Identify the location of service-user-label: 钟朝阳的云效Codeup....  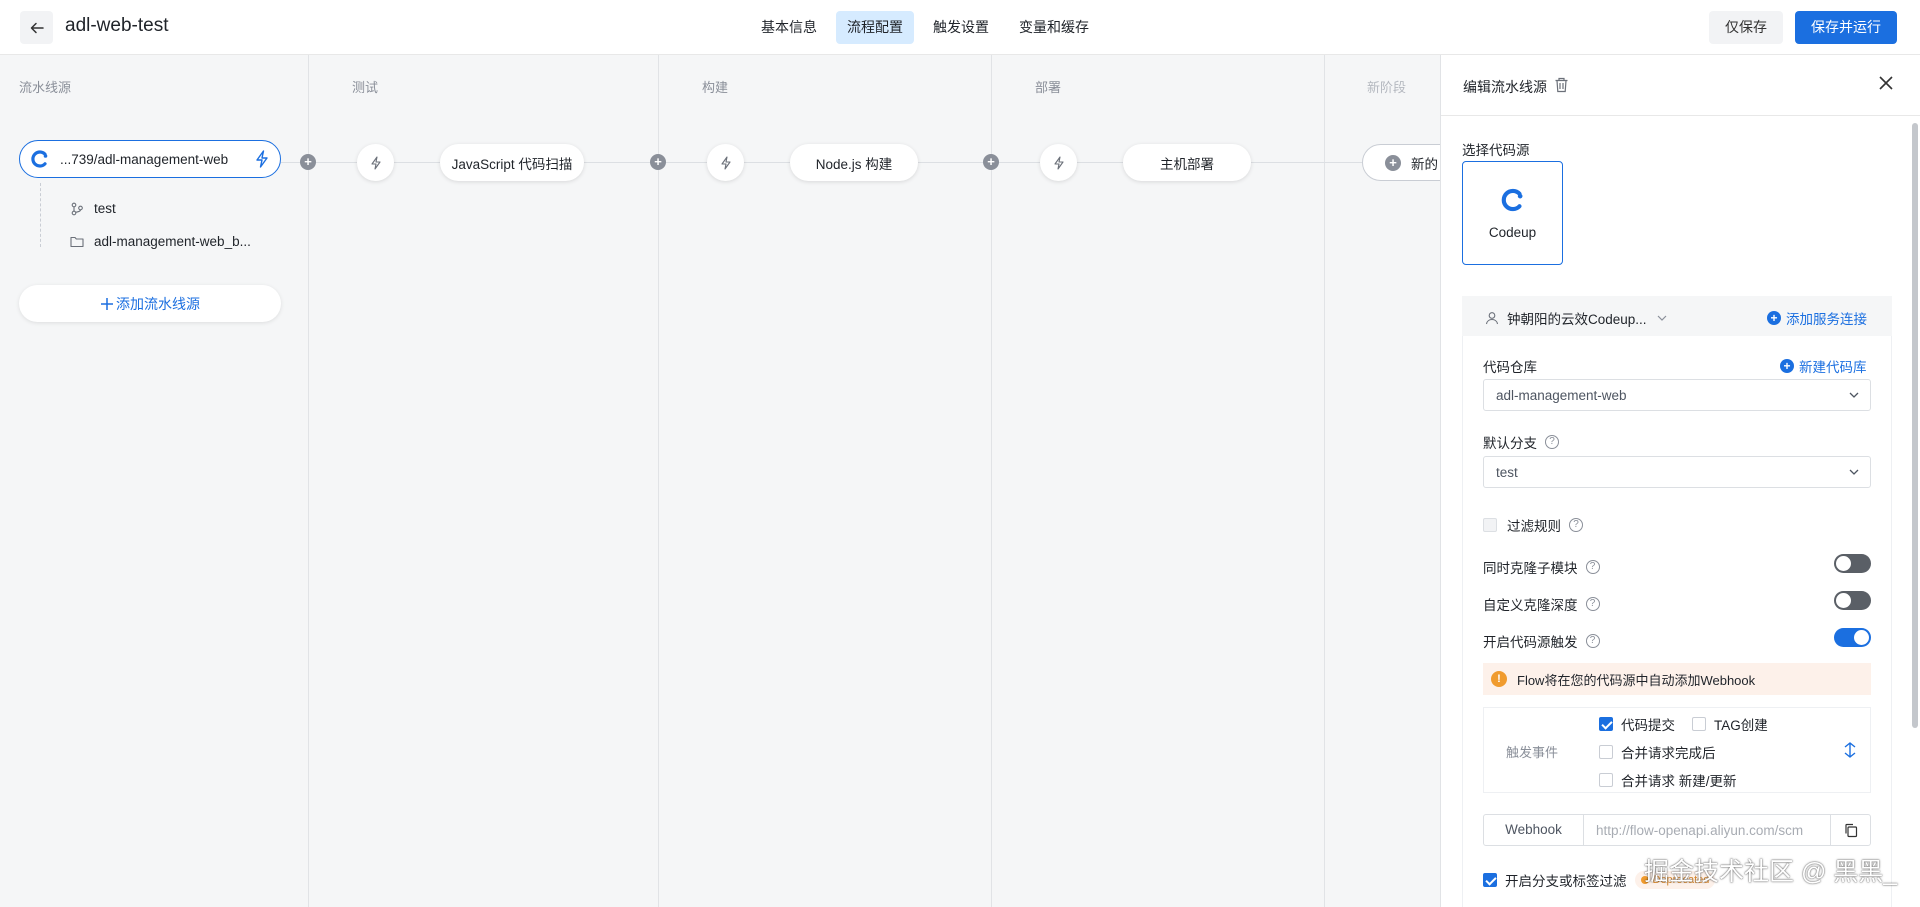
(1577, 319).